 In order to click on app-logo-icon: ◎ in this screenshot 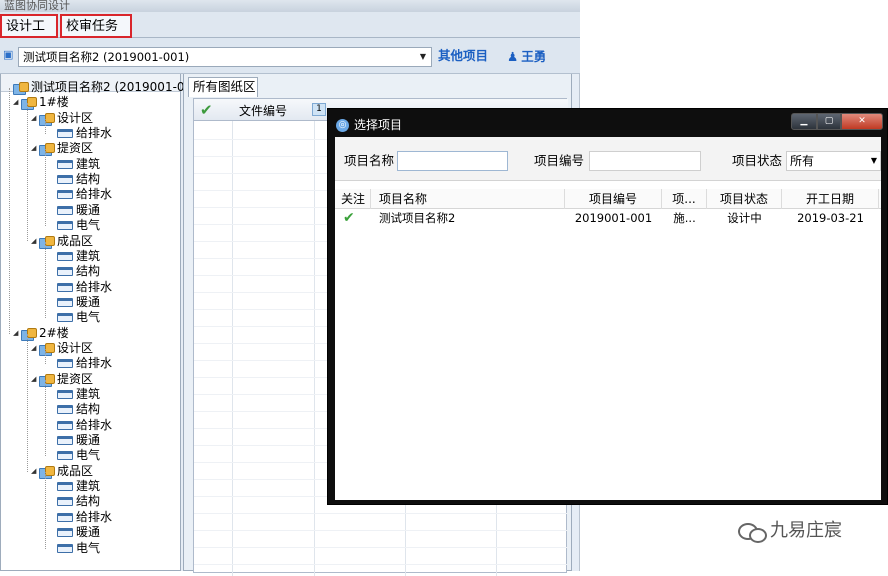, I will do `click(342, 125)`.